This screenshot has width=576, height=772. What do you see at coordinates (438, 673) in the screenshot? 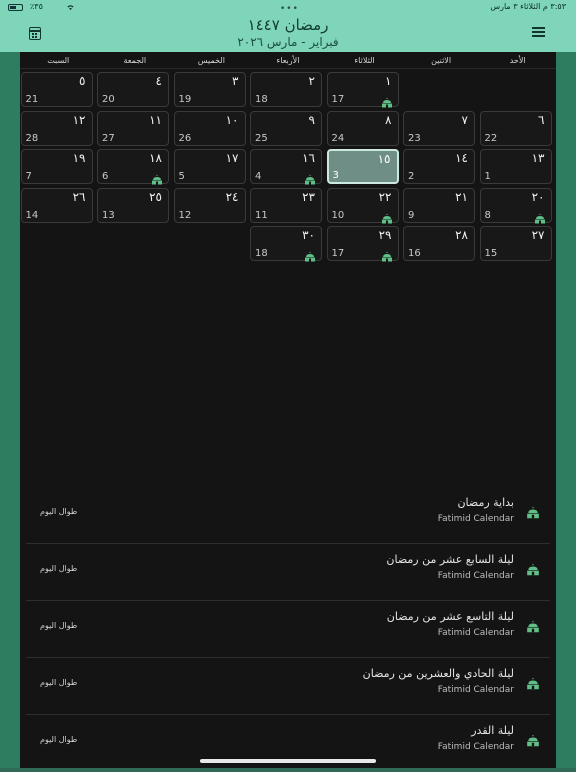
I see `event-title: ليلة الحادي والعشرين من رمضان` at bounding box center [438, 673].